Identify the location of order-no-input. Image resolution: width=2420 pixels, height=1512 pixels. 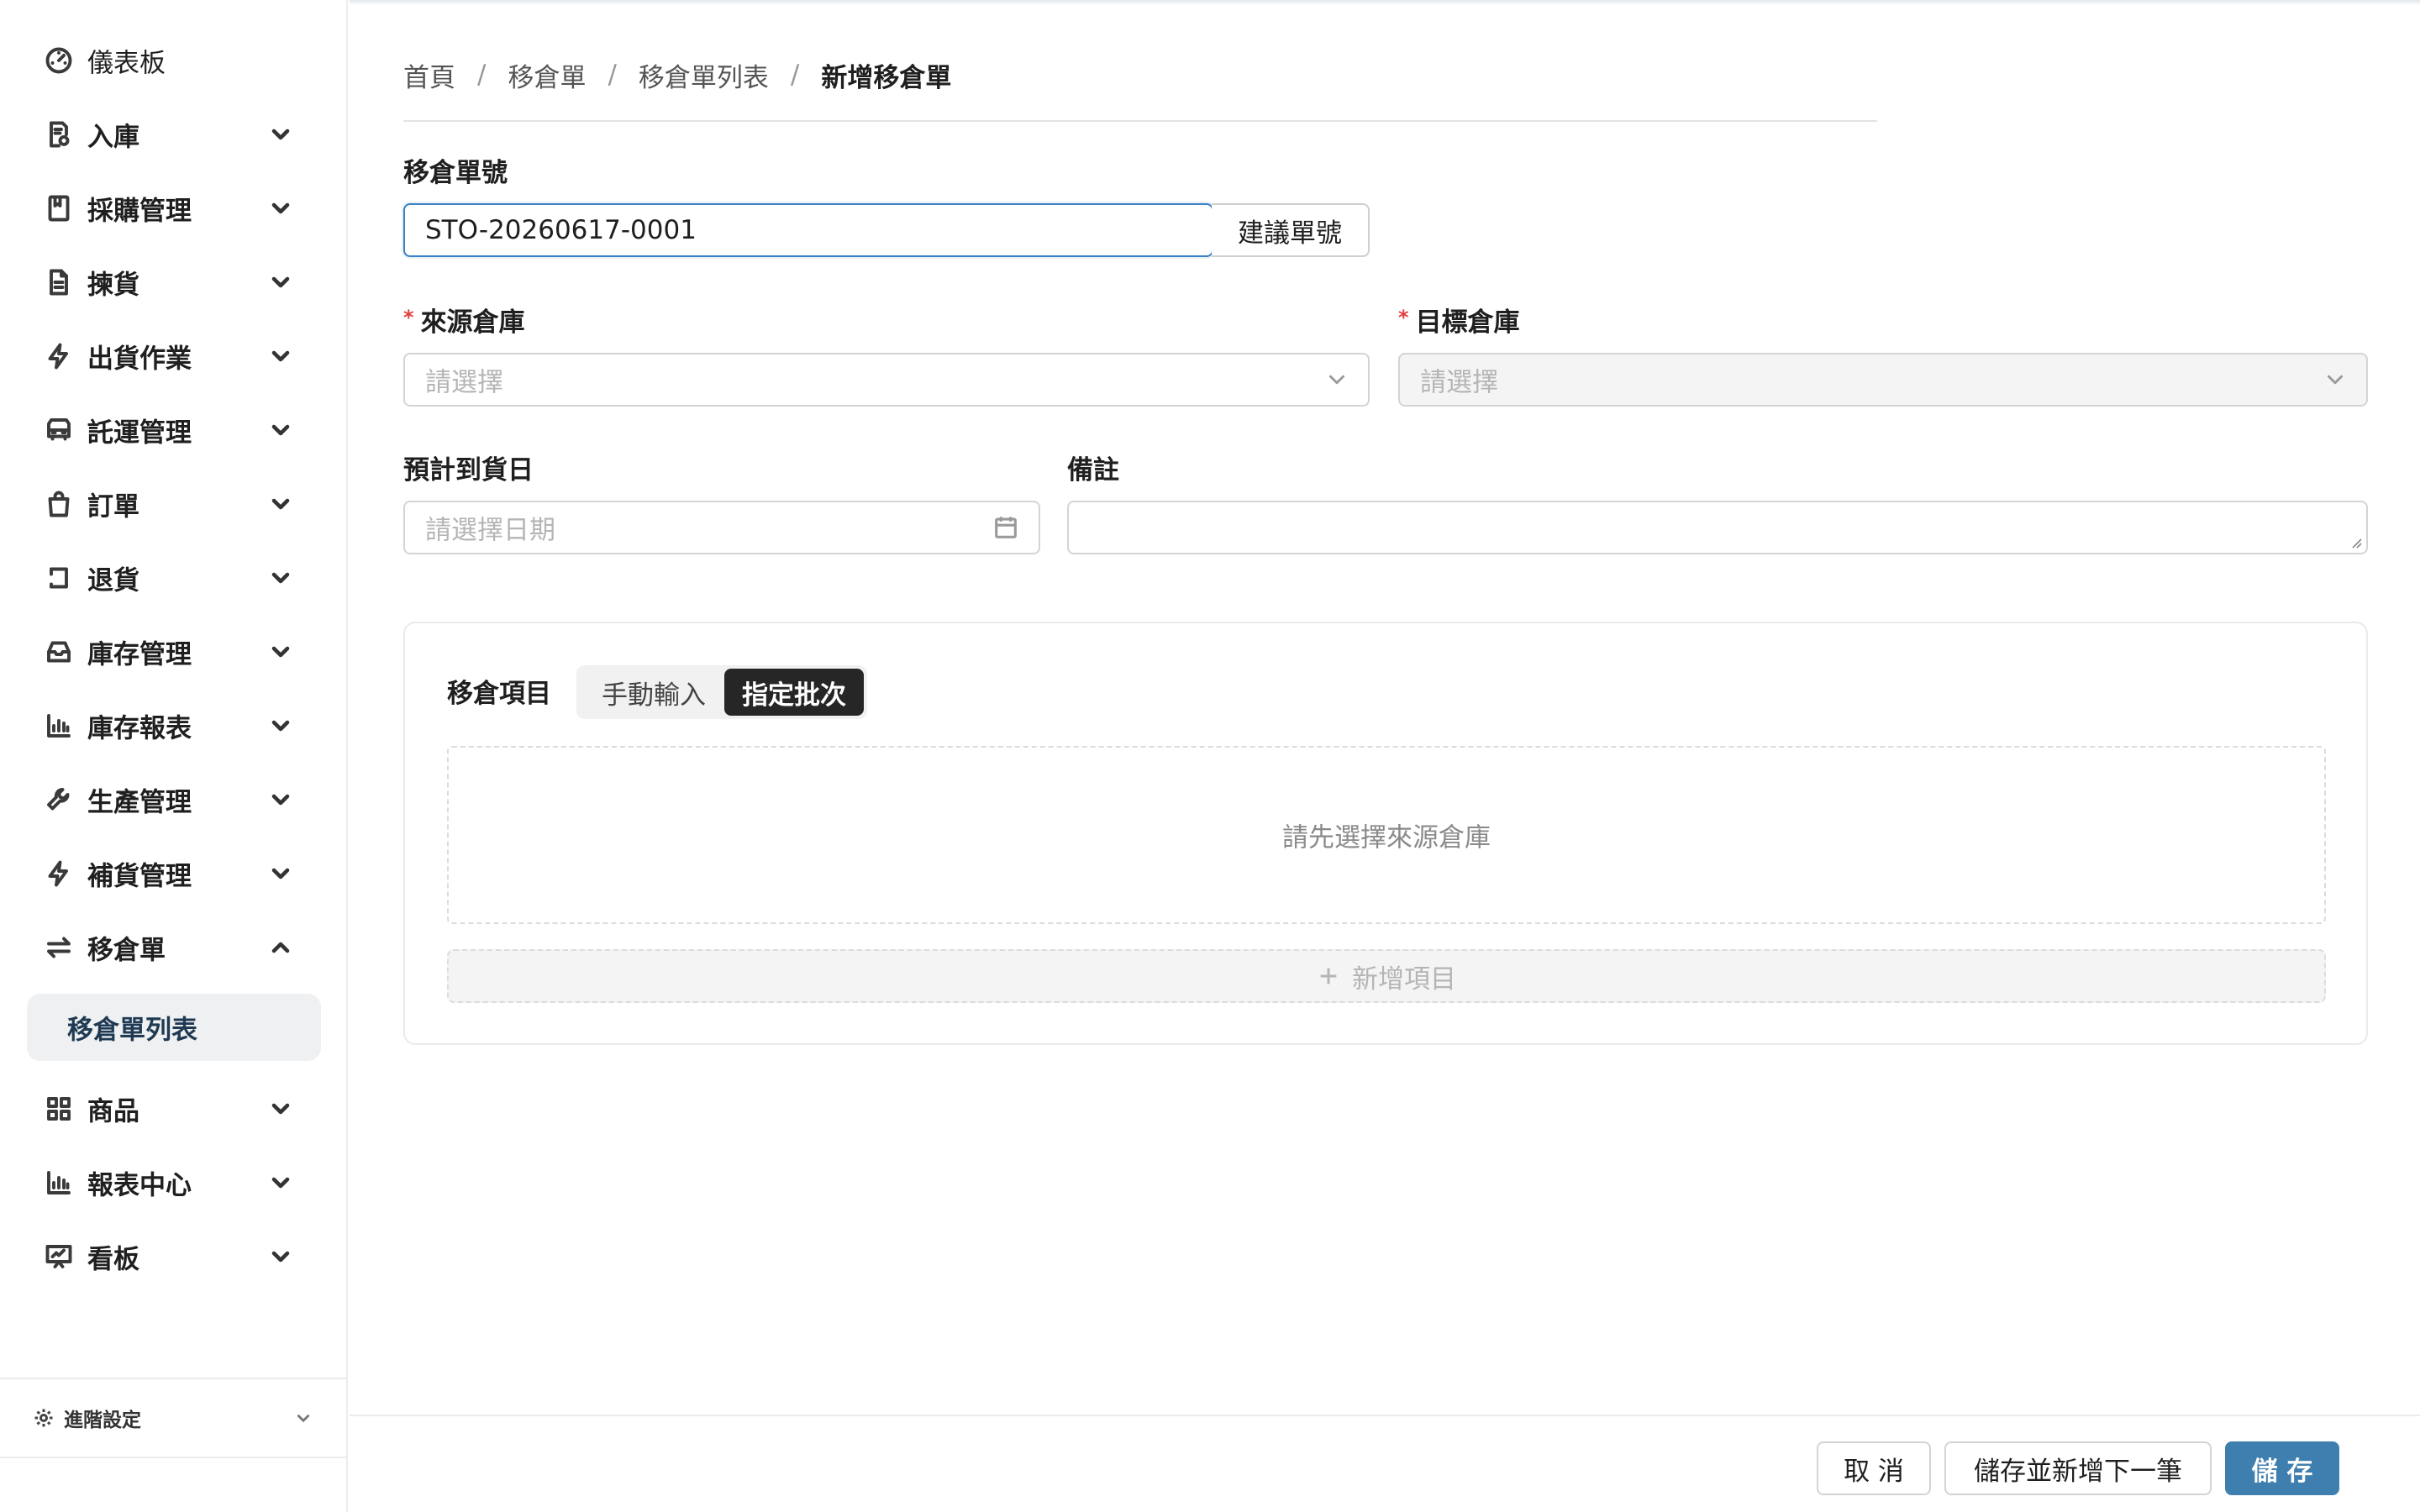
(808, 230).